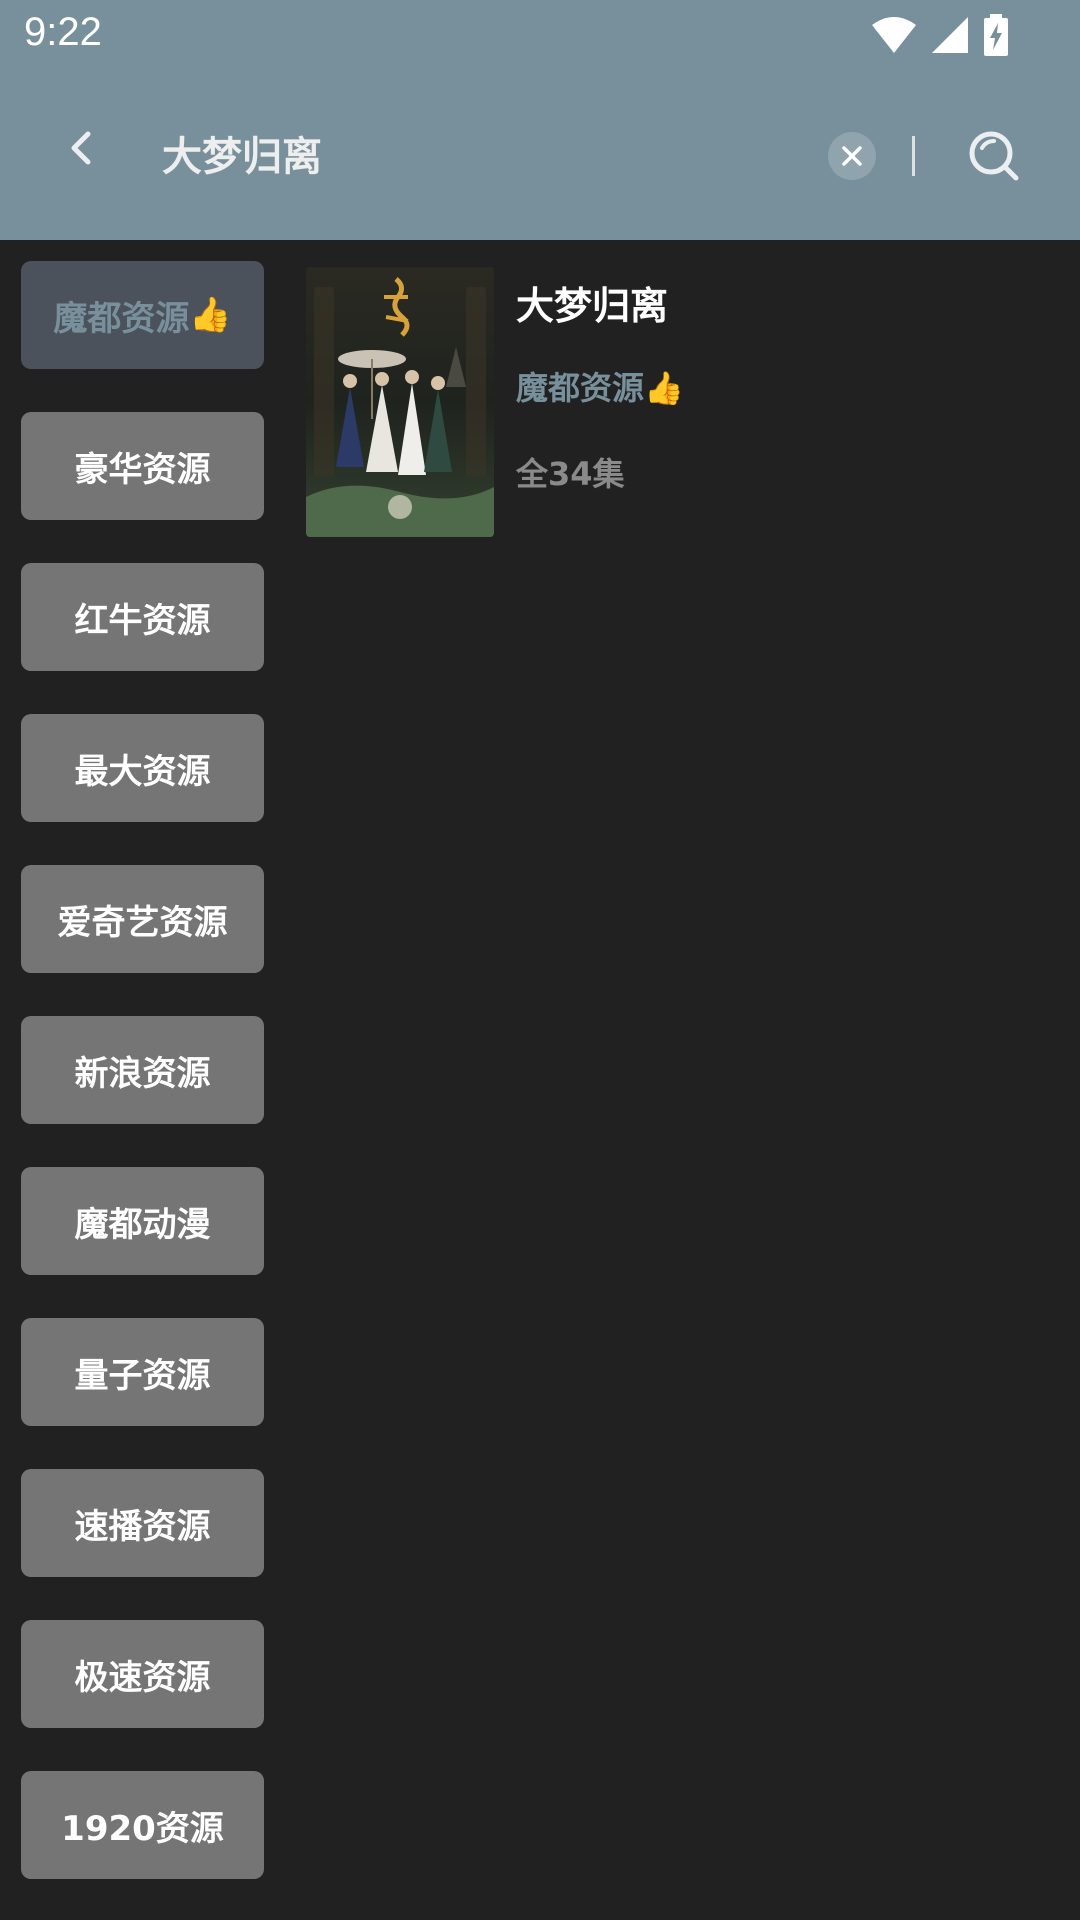 The image size is (1080, 1920). I want to click on source-button-zuida: 最大资源, so click(142, 768).